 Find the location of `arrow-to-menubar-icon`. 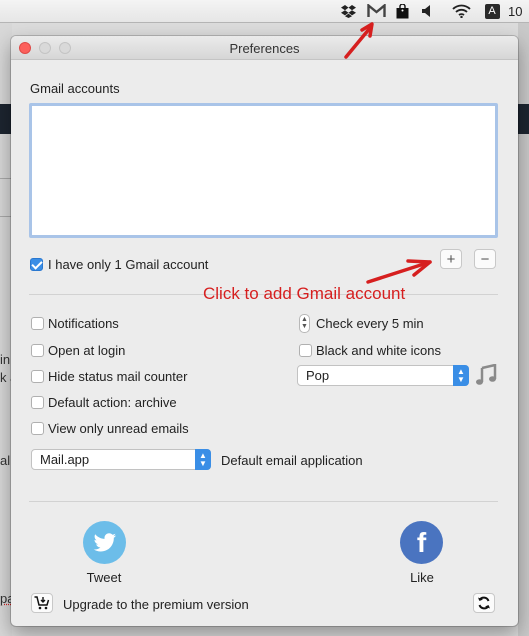

arrow-to-menubar-icon is located at coordinates (359, 40).